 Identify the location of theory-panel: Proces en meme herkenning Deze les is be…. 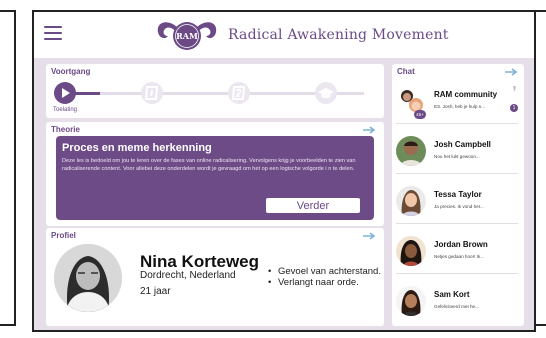
(215, 178).